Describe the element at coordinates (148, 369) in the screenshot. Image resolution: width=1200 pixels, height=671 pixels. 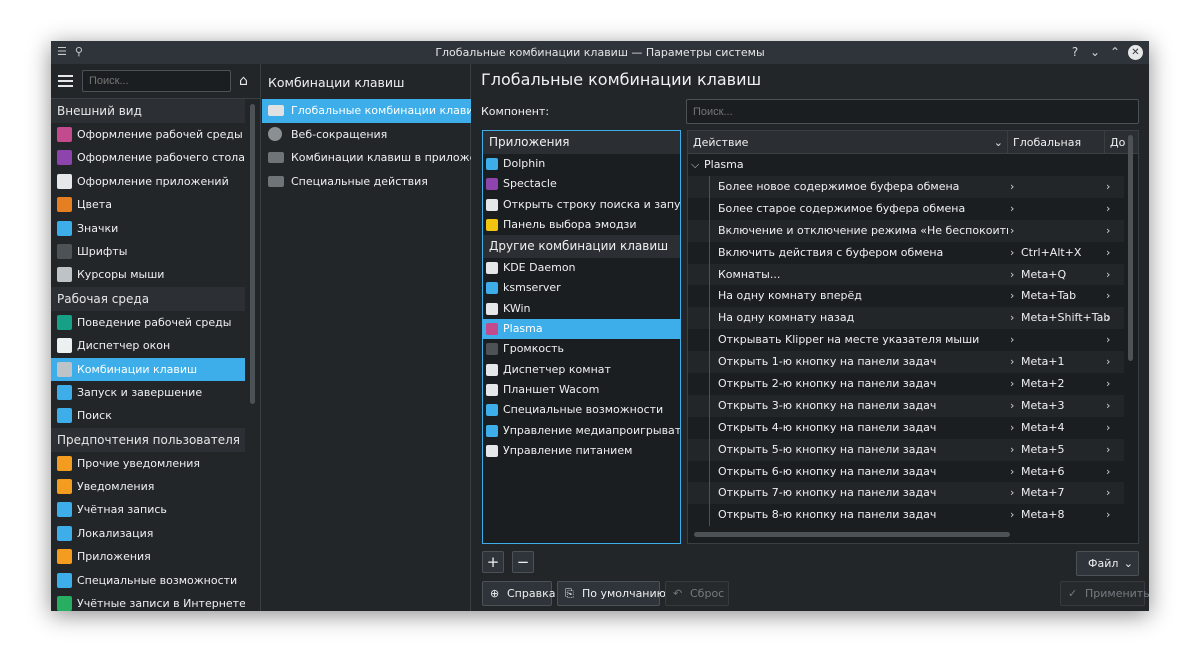
I see `sidebar-item: Комбинации клавиш` at that location.